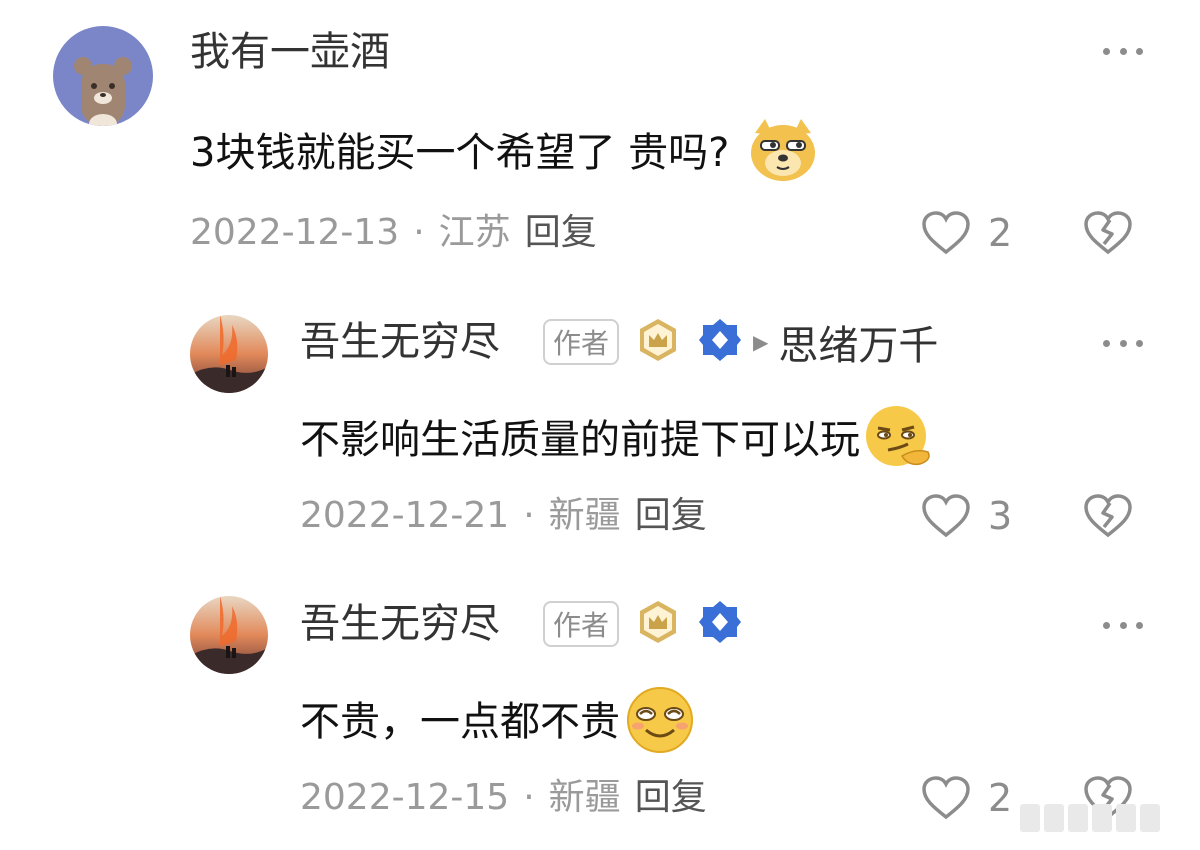 This screenshot has height=850, width=1200. I want to click on like-button: 3, so click(966, 516).